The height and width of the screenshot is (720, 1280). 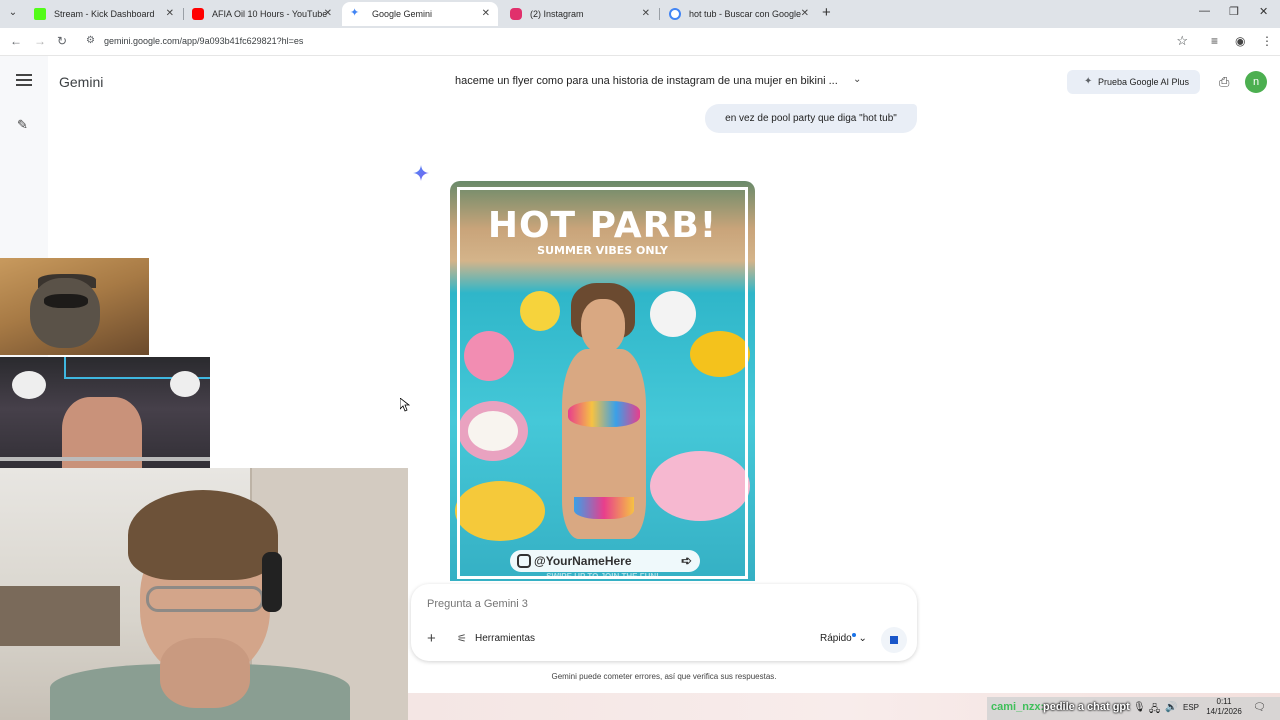 What do you see at coordinates (853, 635) in the screenshot?
I see `status-dot` at bounding box center [853, 635].